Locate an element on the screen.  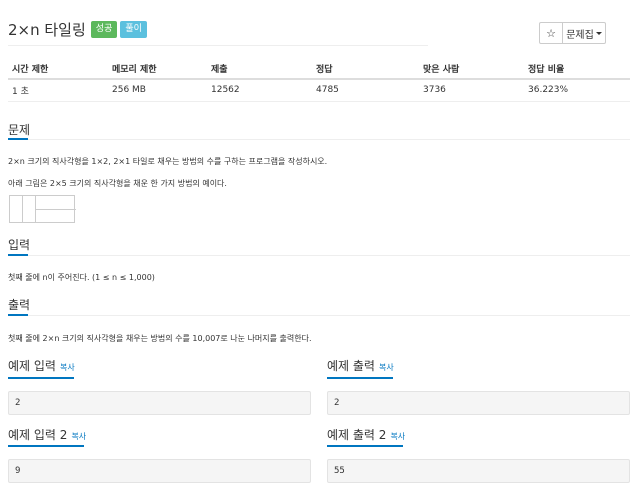
example-output-2-label: 예제 출력 2 is located at coordinates (357, 435).